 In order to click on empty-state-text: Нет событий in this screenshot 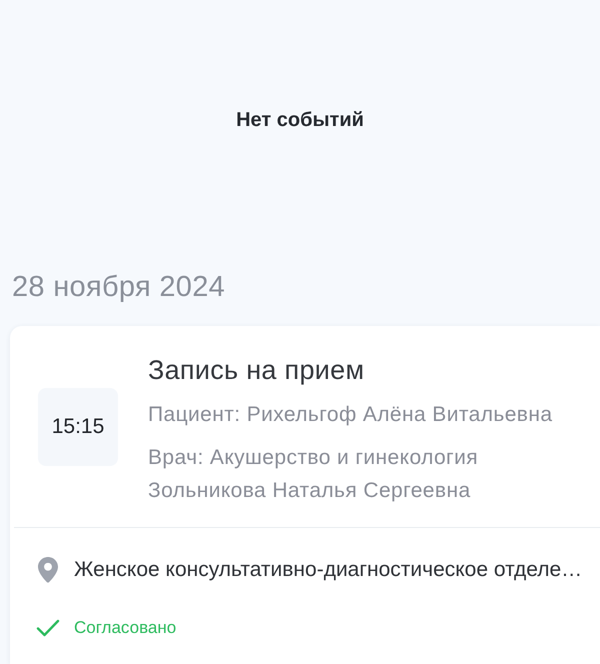, I will do `click(300, 120)`.